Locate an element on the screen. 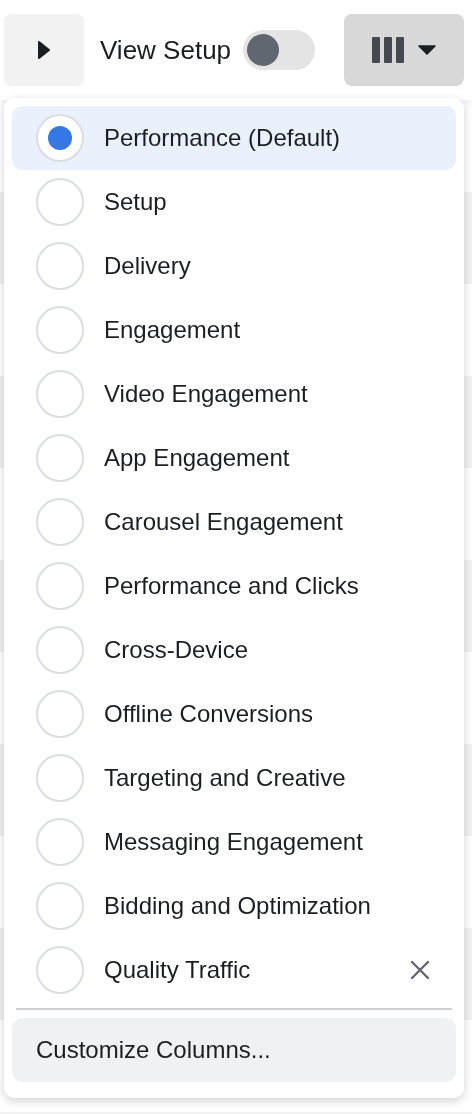 The image size is (472, 1114). preset-label: Cross-Device is located at coordinates (177, 650).